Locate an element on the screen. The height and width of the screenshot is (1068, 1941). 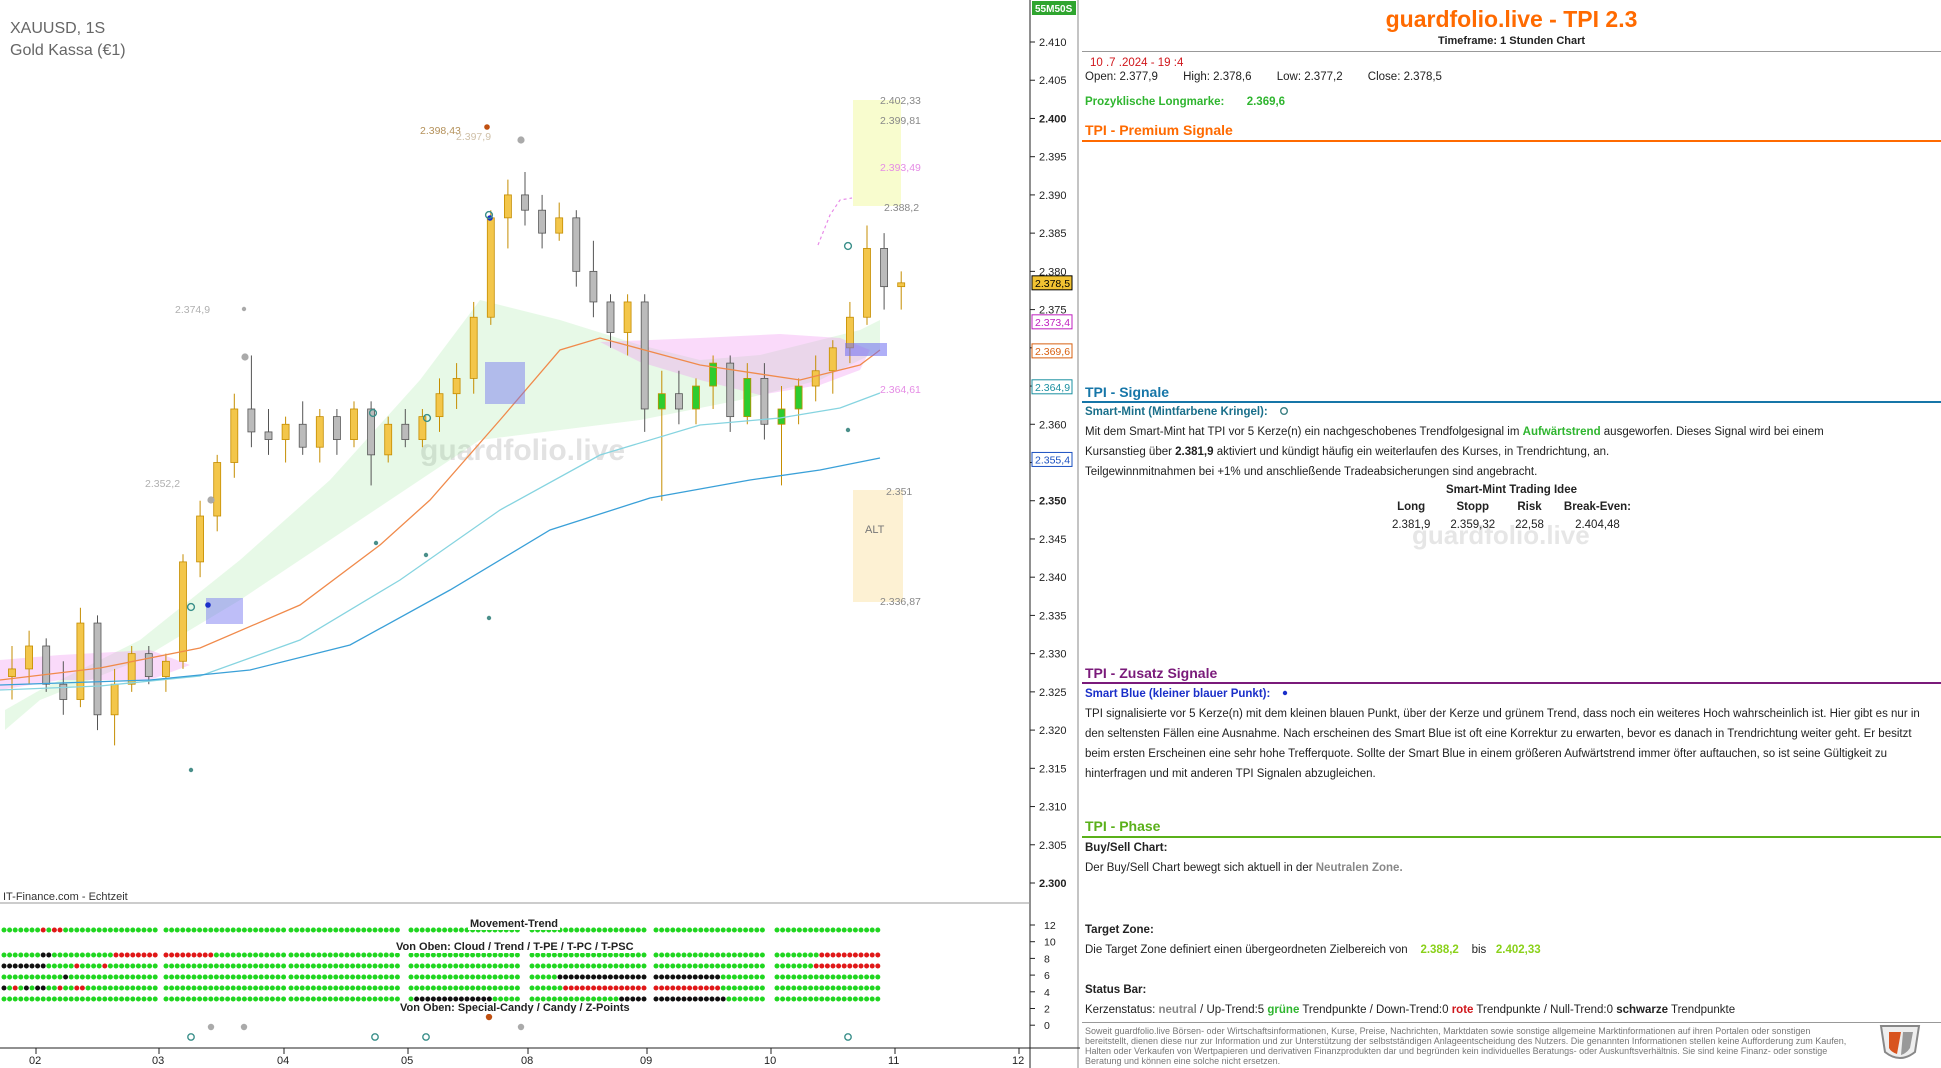
x-tick-label: 02 is located at coordinates (35, 1061).